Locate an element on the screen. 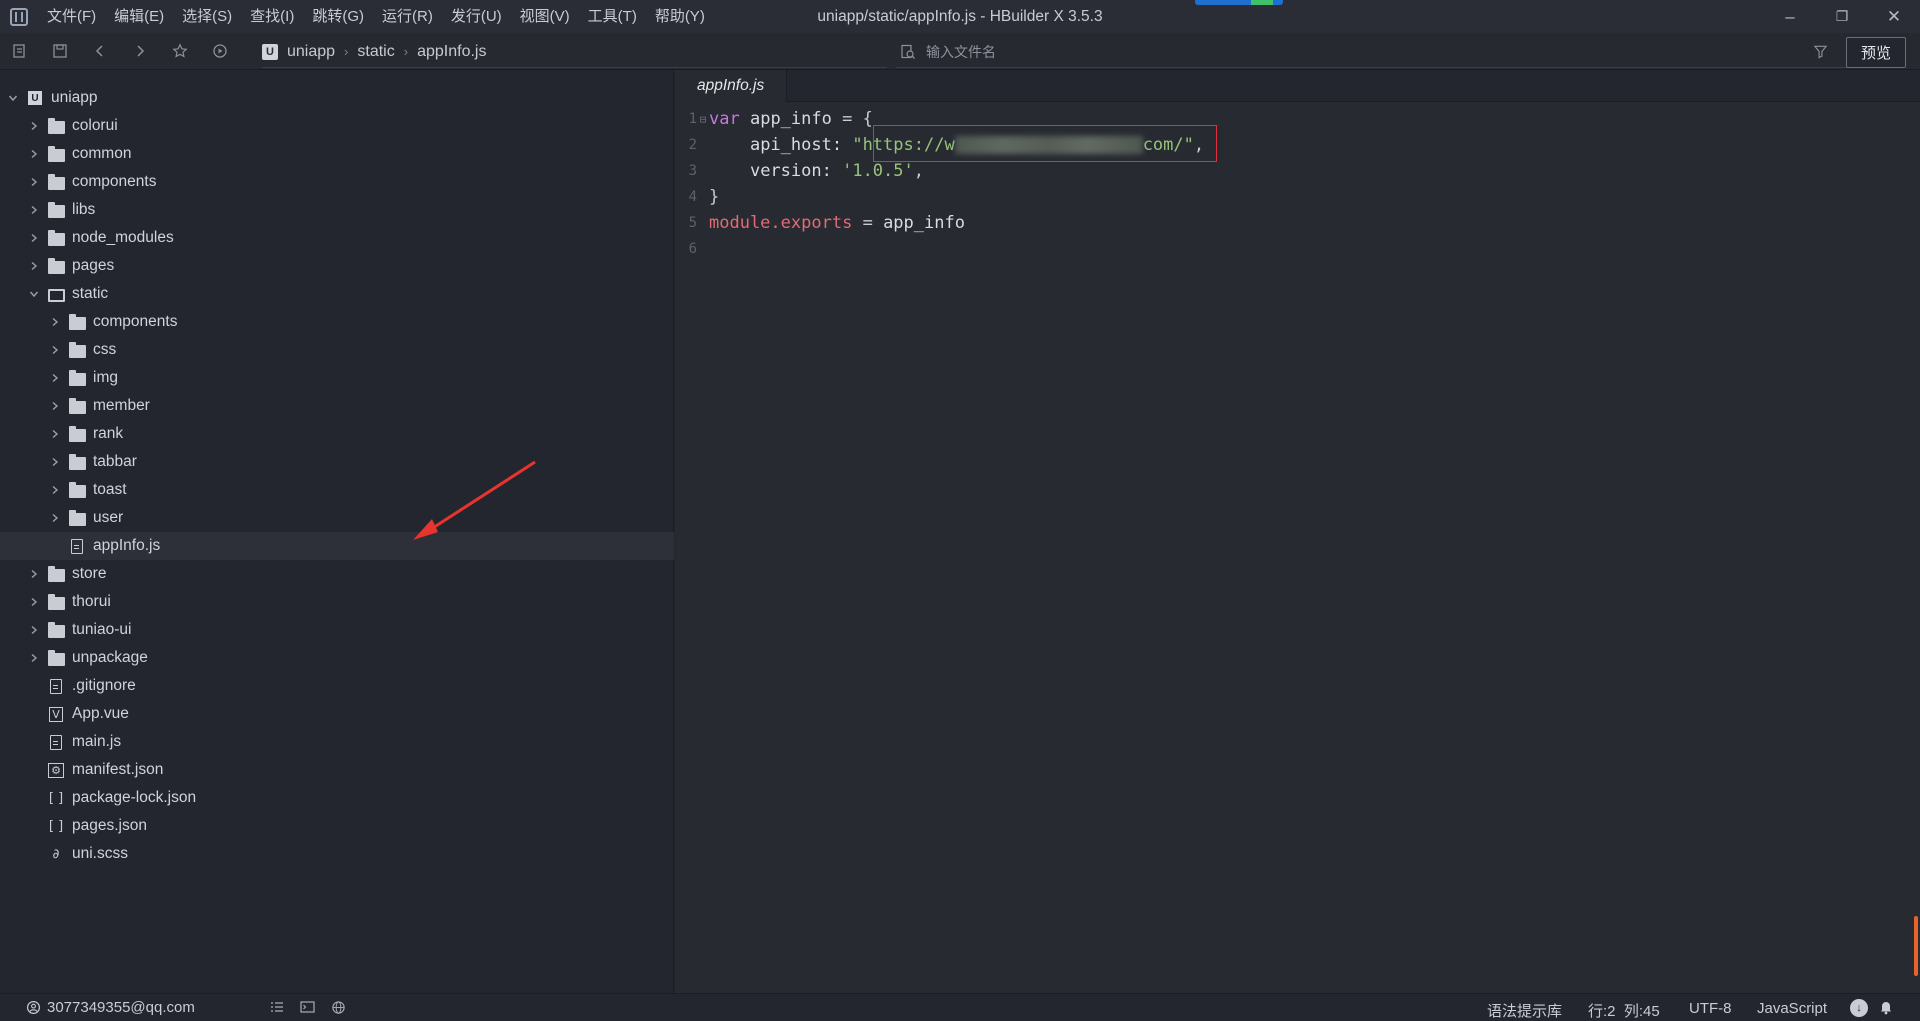 This screenshot has width=1920, height=1021. star-icon is located at coordinates (180, 51).